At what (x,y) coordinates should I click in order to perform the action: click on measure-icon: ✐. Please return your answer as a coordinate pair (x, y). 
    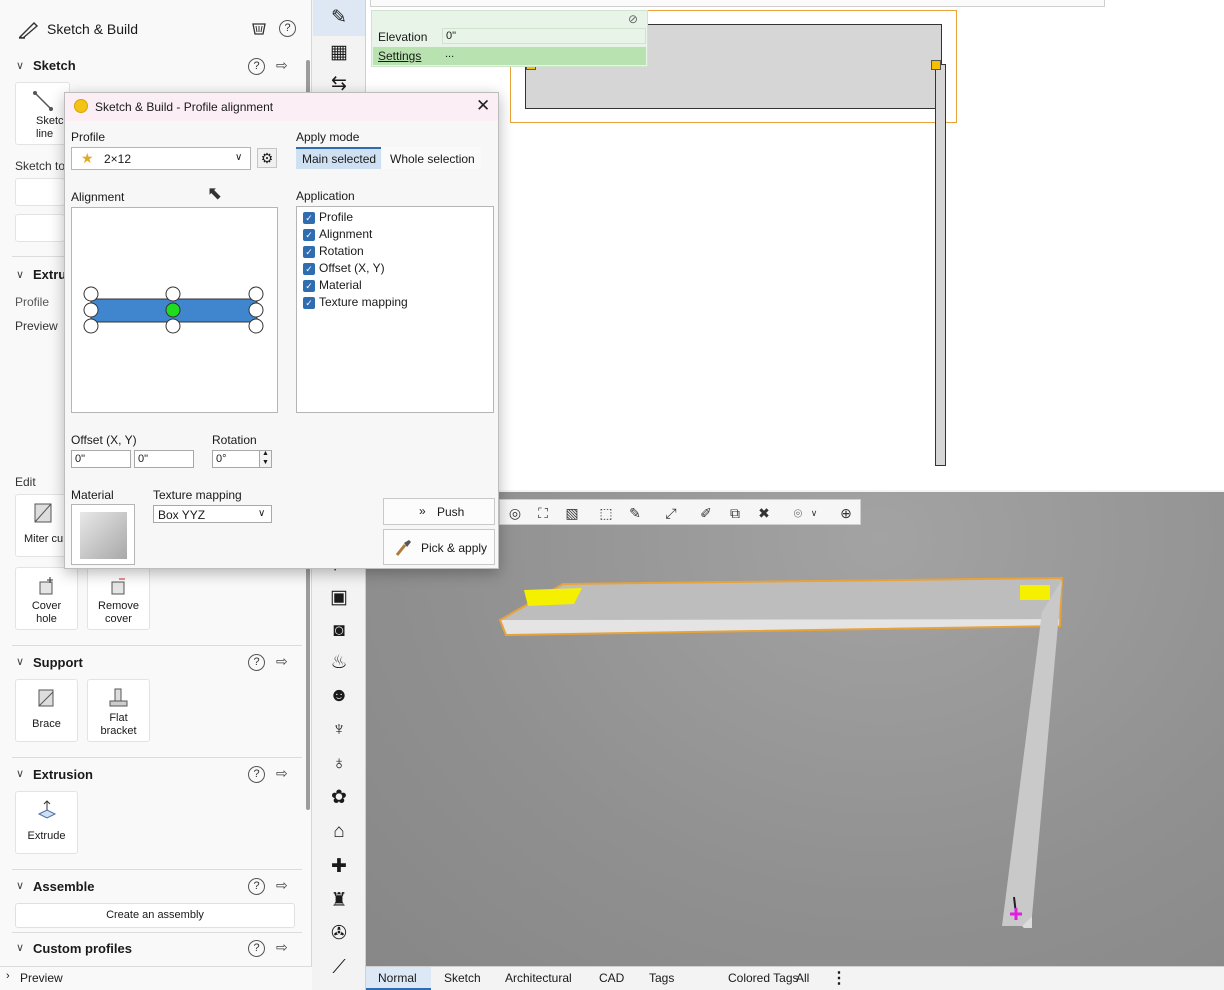
    Looking at the image, I should click on (706, 513).